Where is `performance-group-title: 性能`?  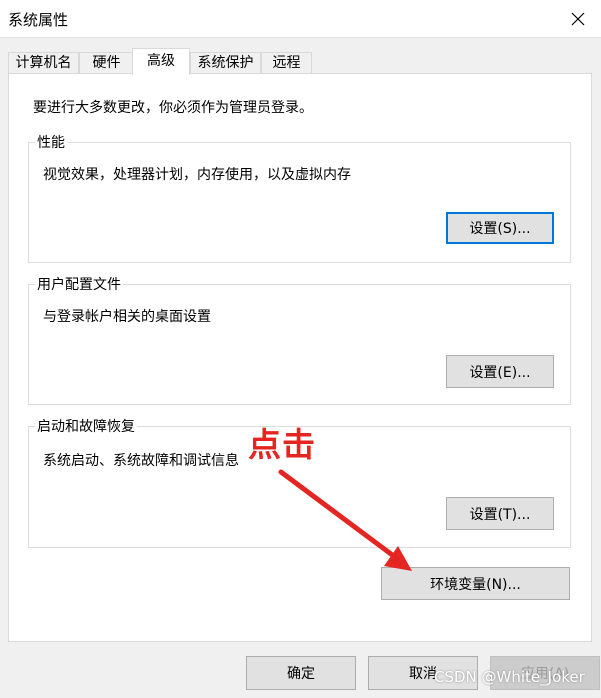 performance-group-title: 性能 is located at coordinates (51, 142).